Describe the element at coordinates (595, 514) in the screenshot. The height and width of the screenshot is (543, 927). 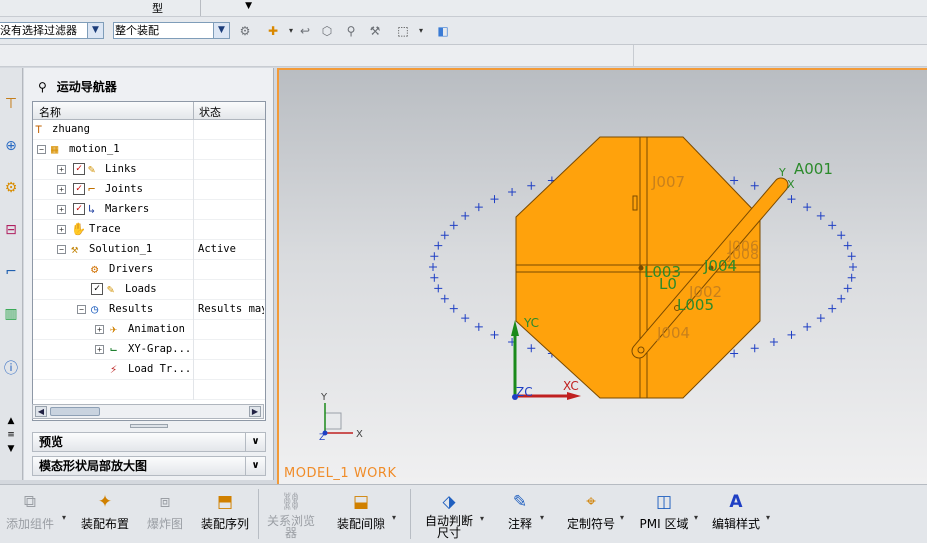
I see `custom-symbol-button: ⌖ 定制符号 ▾` at that location.